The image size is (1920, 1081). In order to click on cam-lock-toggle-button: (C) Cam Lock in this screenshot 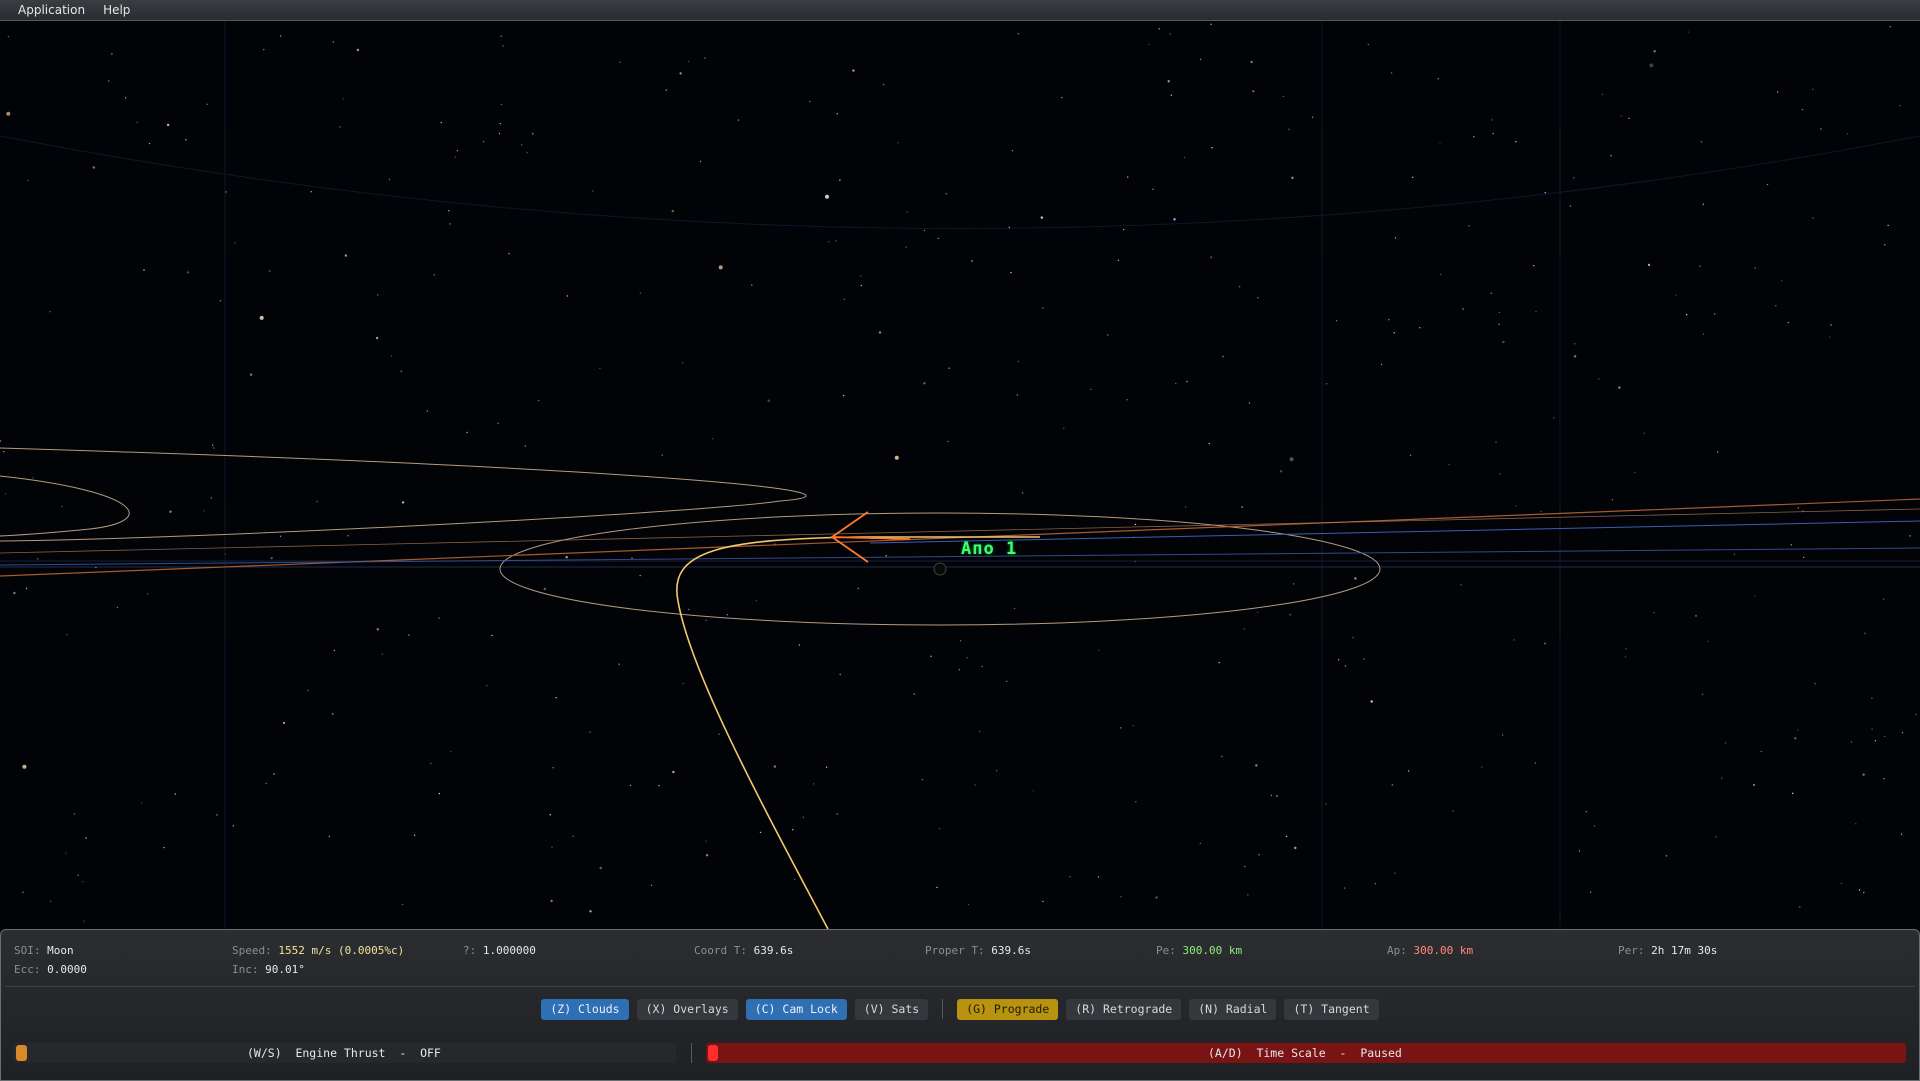, I will do `click(796, 1009)`.